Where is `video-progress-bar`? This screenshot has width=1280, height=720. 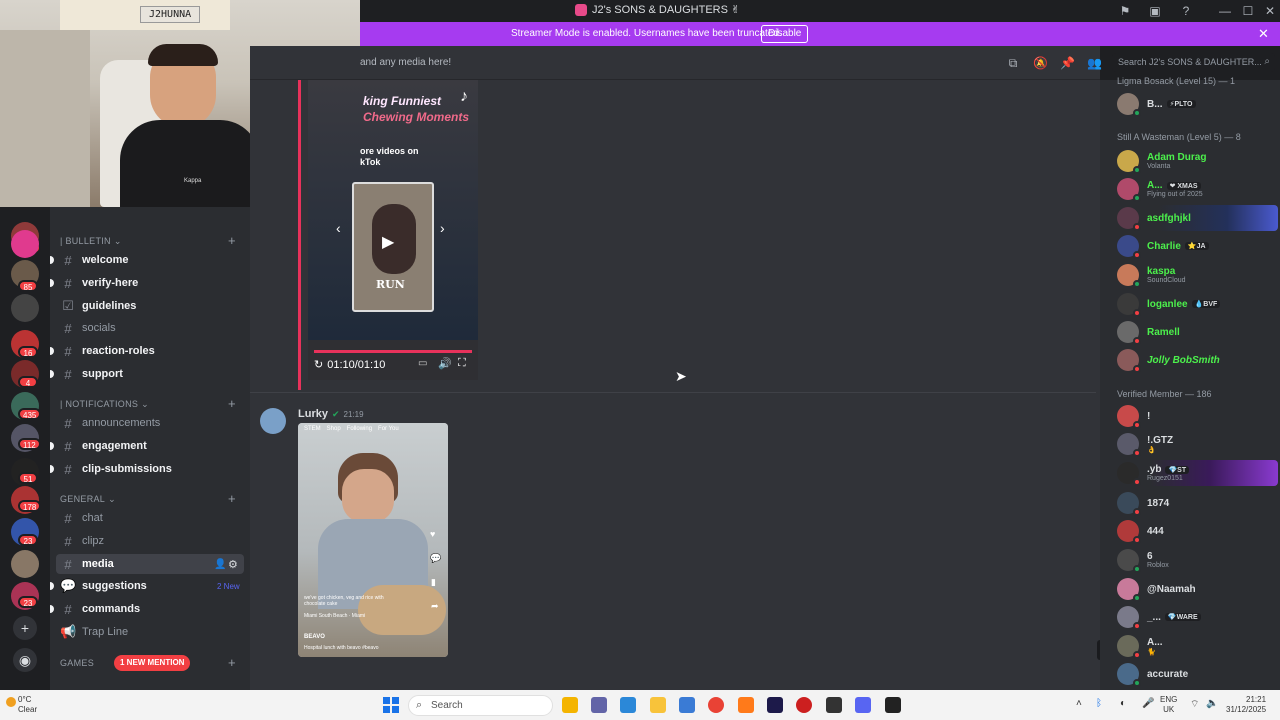
video-progress-bar is located at coordinates (393, 351).